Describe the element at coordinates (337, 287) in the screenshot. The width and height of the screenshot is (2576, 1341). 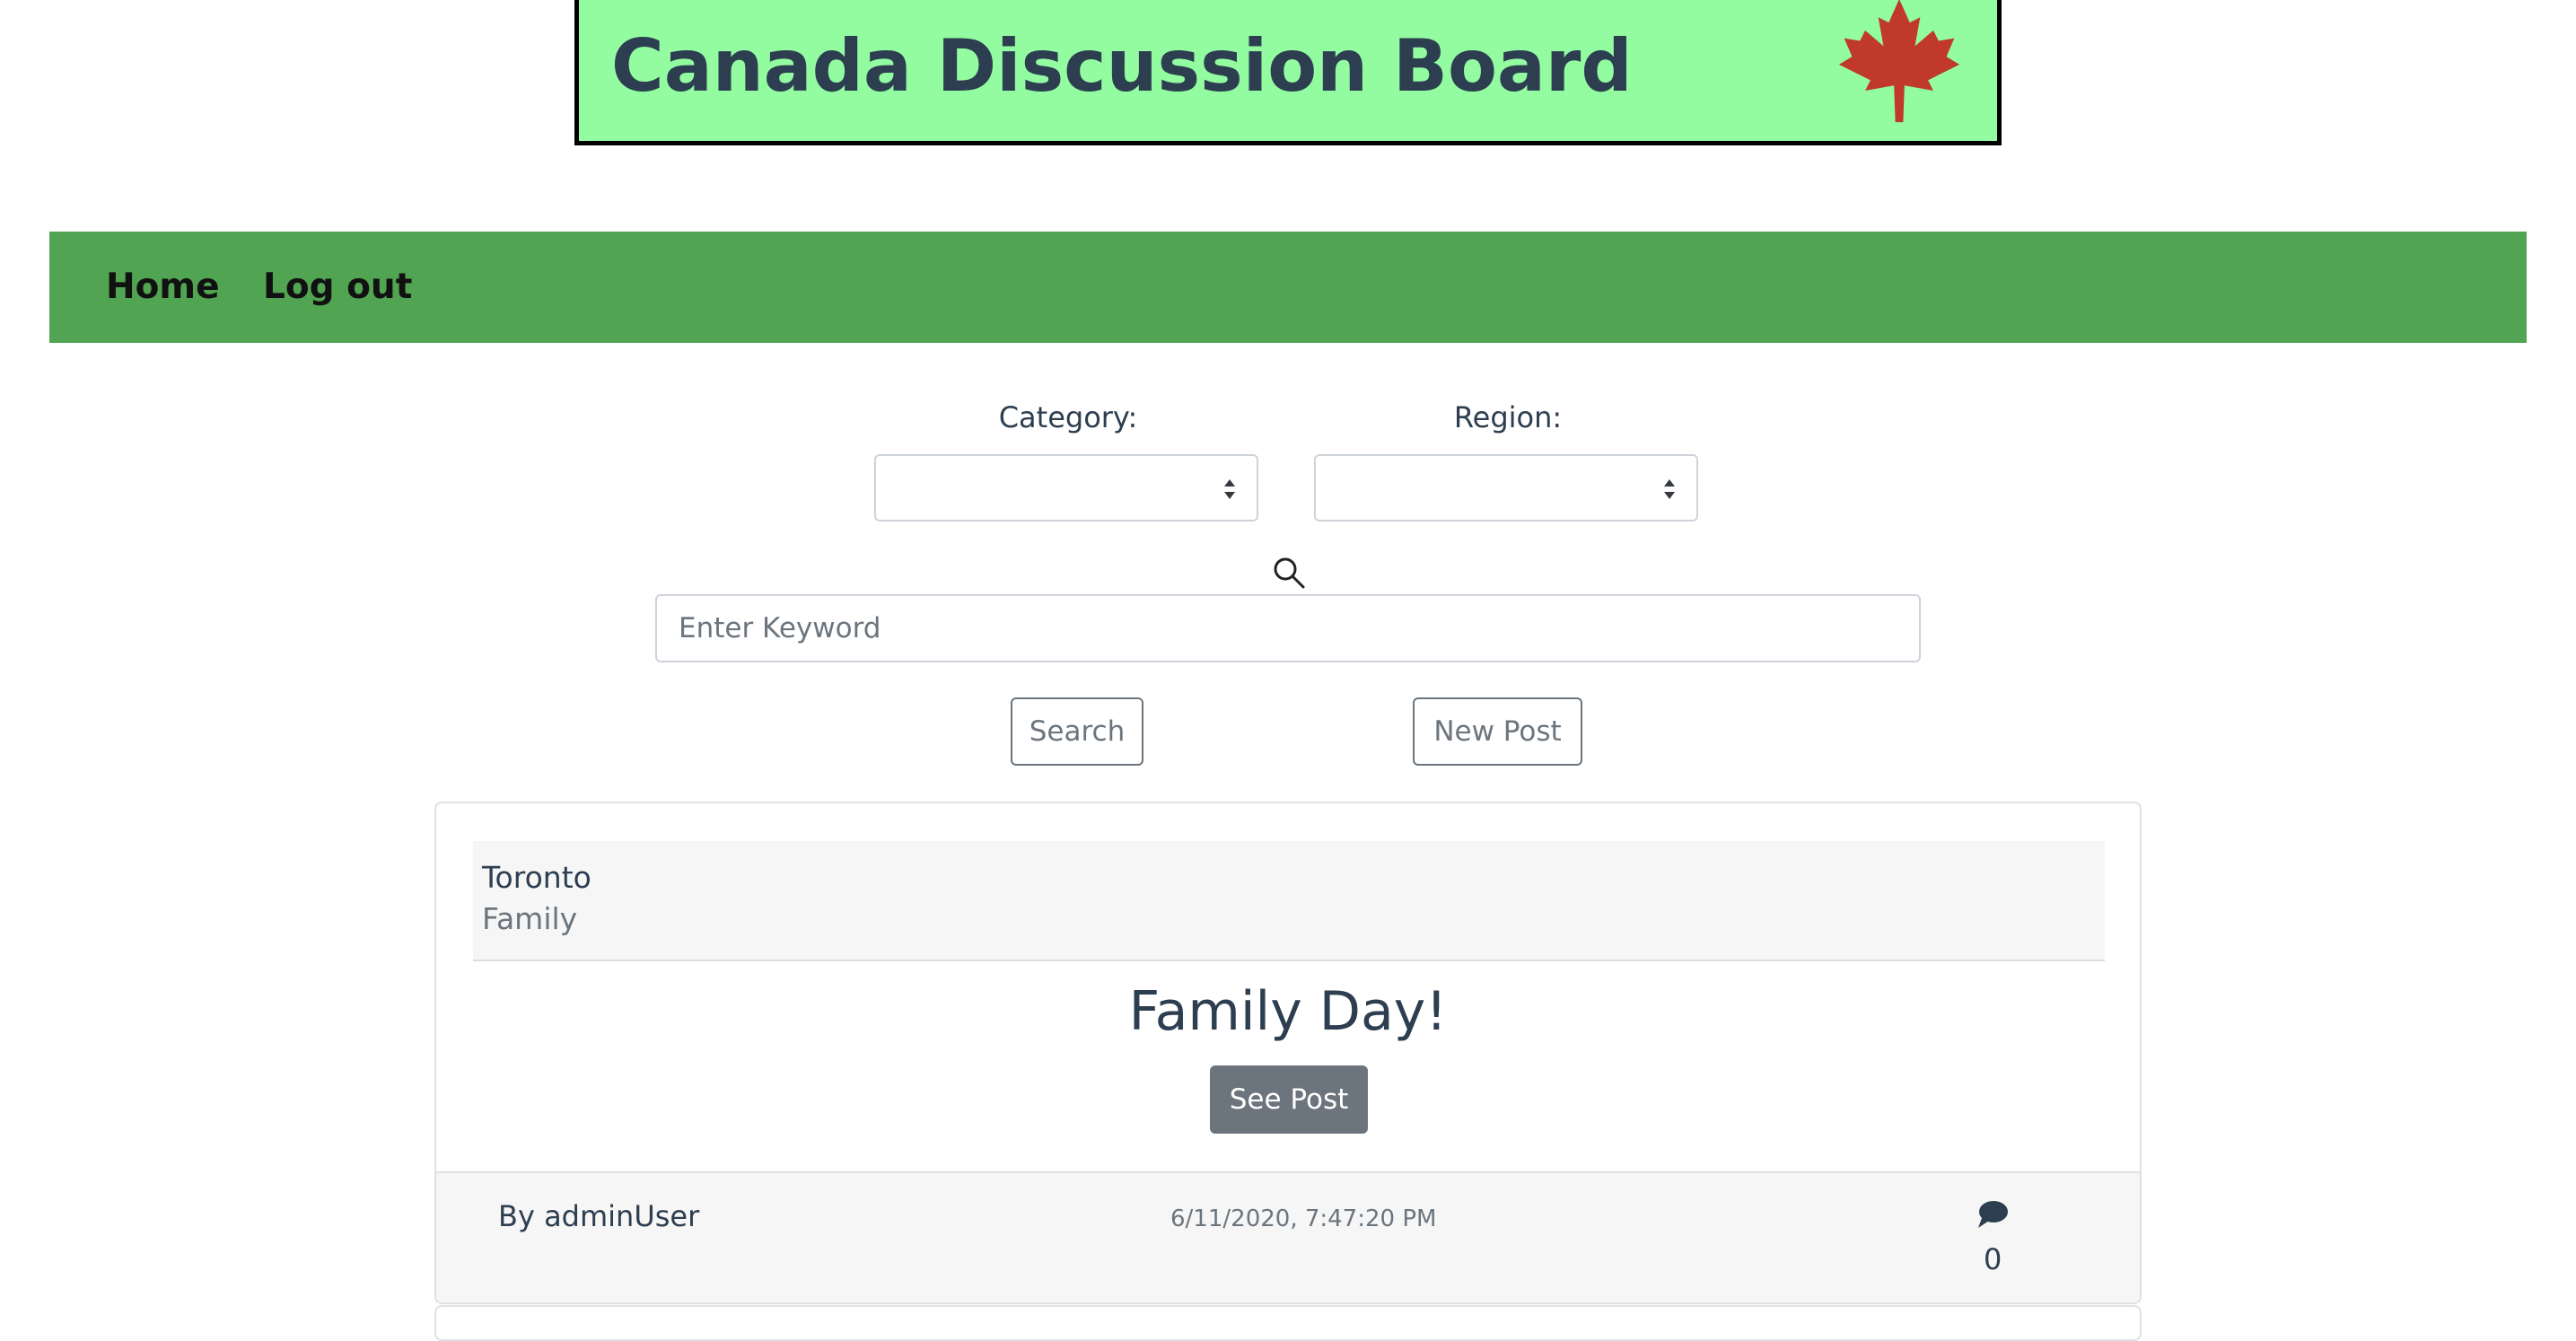
I see `nav-logout-link: Log out` at that location.